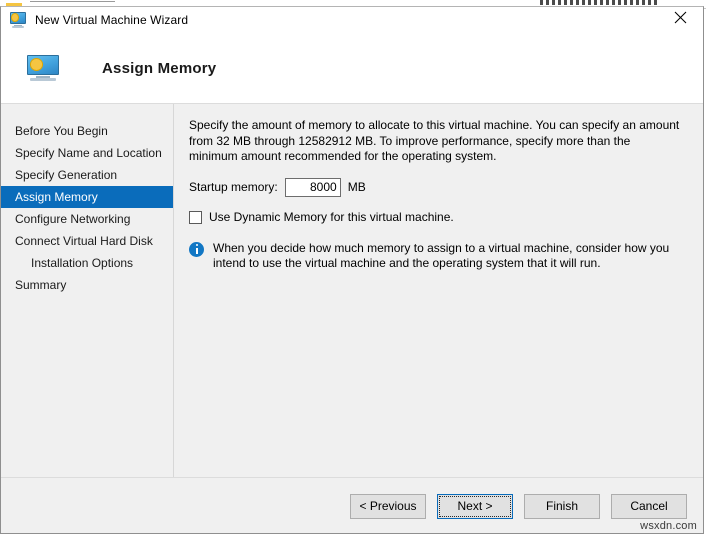 The height and width of the screenshot is (536, 706). What do you see at coordinates (680, 17) in the screenshot?
I see `close-icon` at bounding box center [680, 17].